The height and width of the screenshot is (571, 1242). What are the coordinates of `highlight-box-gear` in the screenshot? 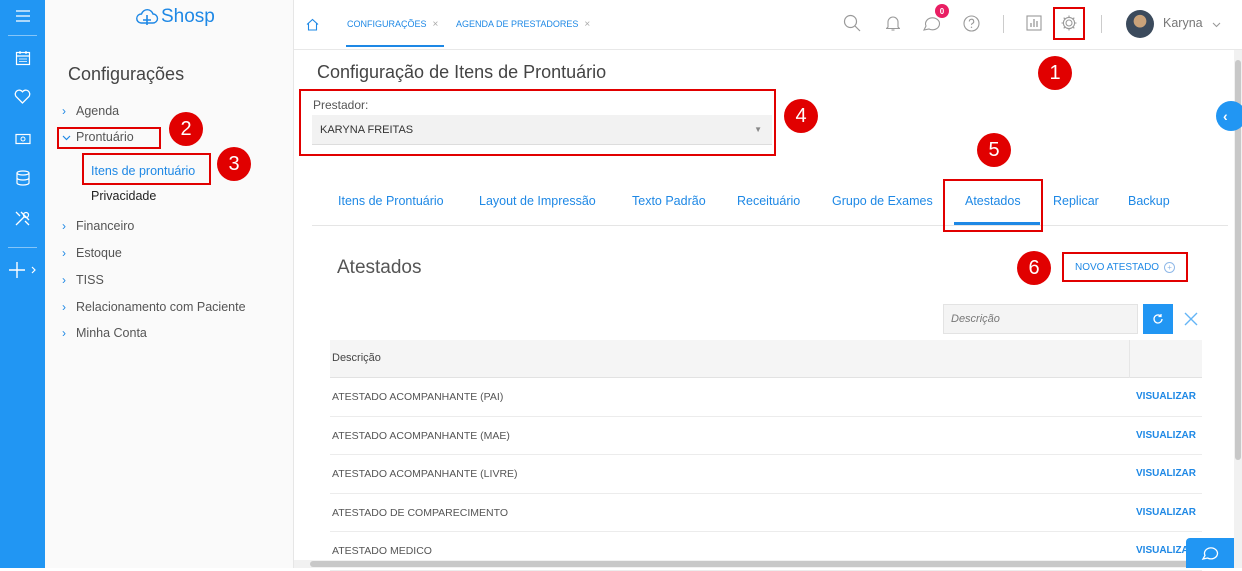 It's located at (1069, 23).